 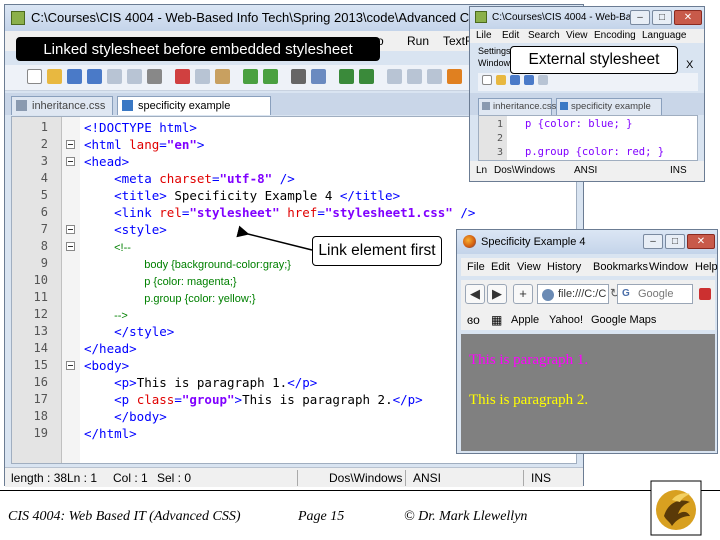 What do you see at coordinates (250, 76) in the screenshot?
I see `undo-icon` at bounding box center [250, 76].